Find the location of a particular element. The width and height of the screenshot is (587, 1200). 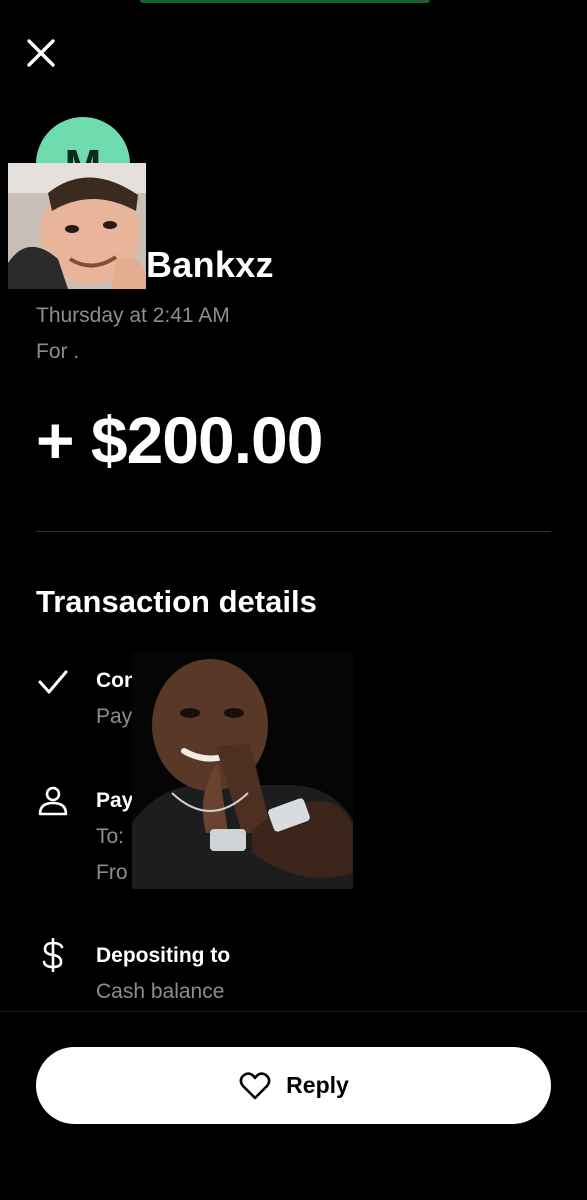

reply-button: Reply is located at coordinates (293, 1085).